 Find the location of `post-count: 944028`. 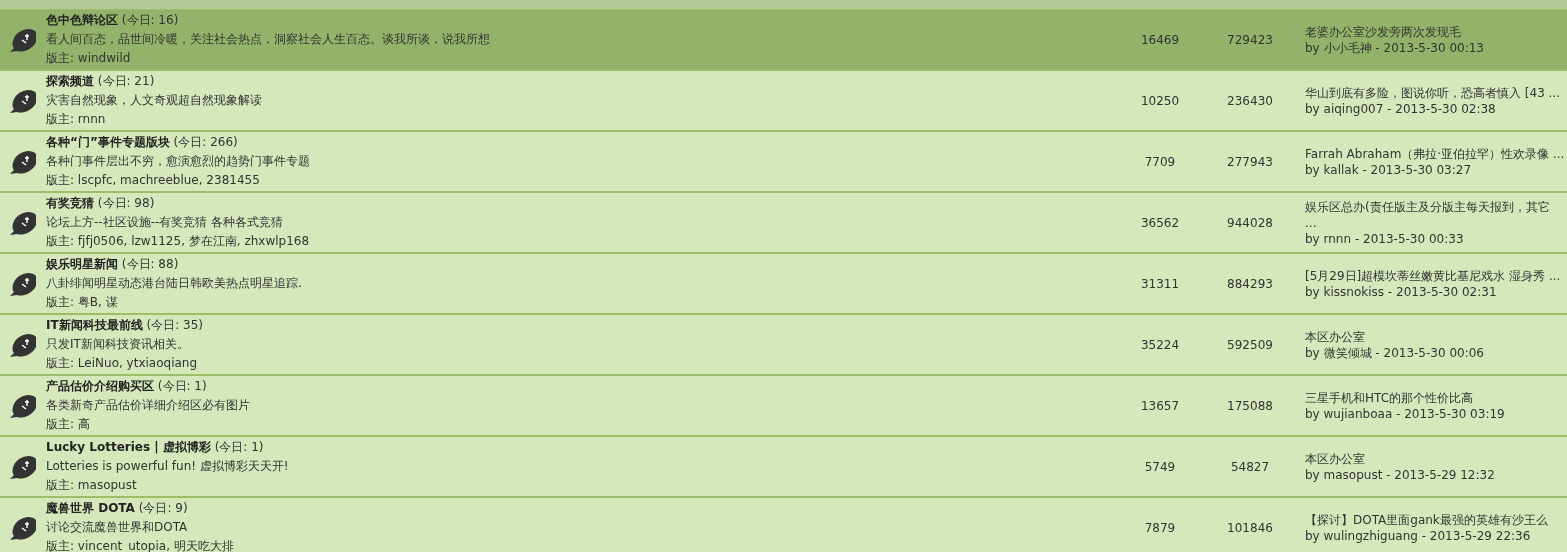

post-count: 944028 is located at coordinates (1250, 222).